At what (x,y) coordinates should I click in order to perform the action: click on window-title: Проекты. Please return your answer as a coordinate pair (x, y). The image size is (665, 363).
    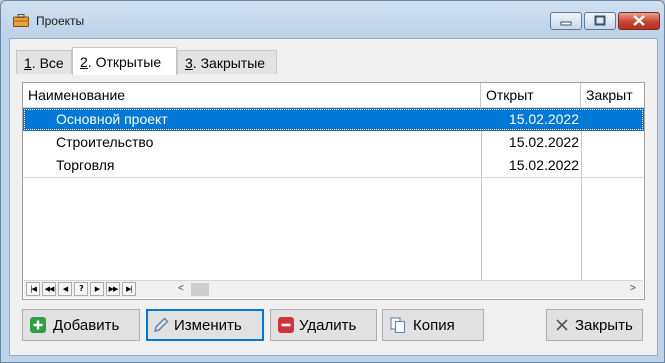
    Looking at the image, I should click on (60, 21).